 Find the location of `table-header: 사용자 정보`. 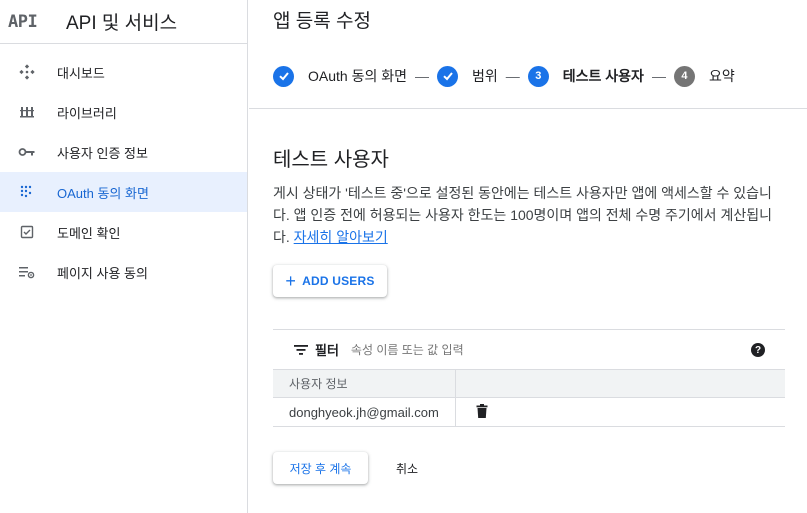

table-header: 사용자 정보 is located at coordinates (529, 383).